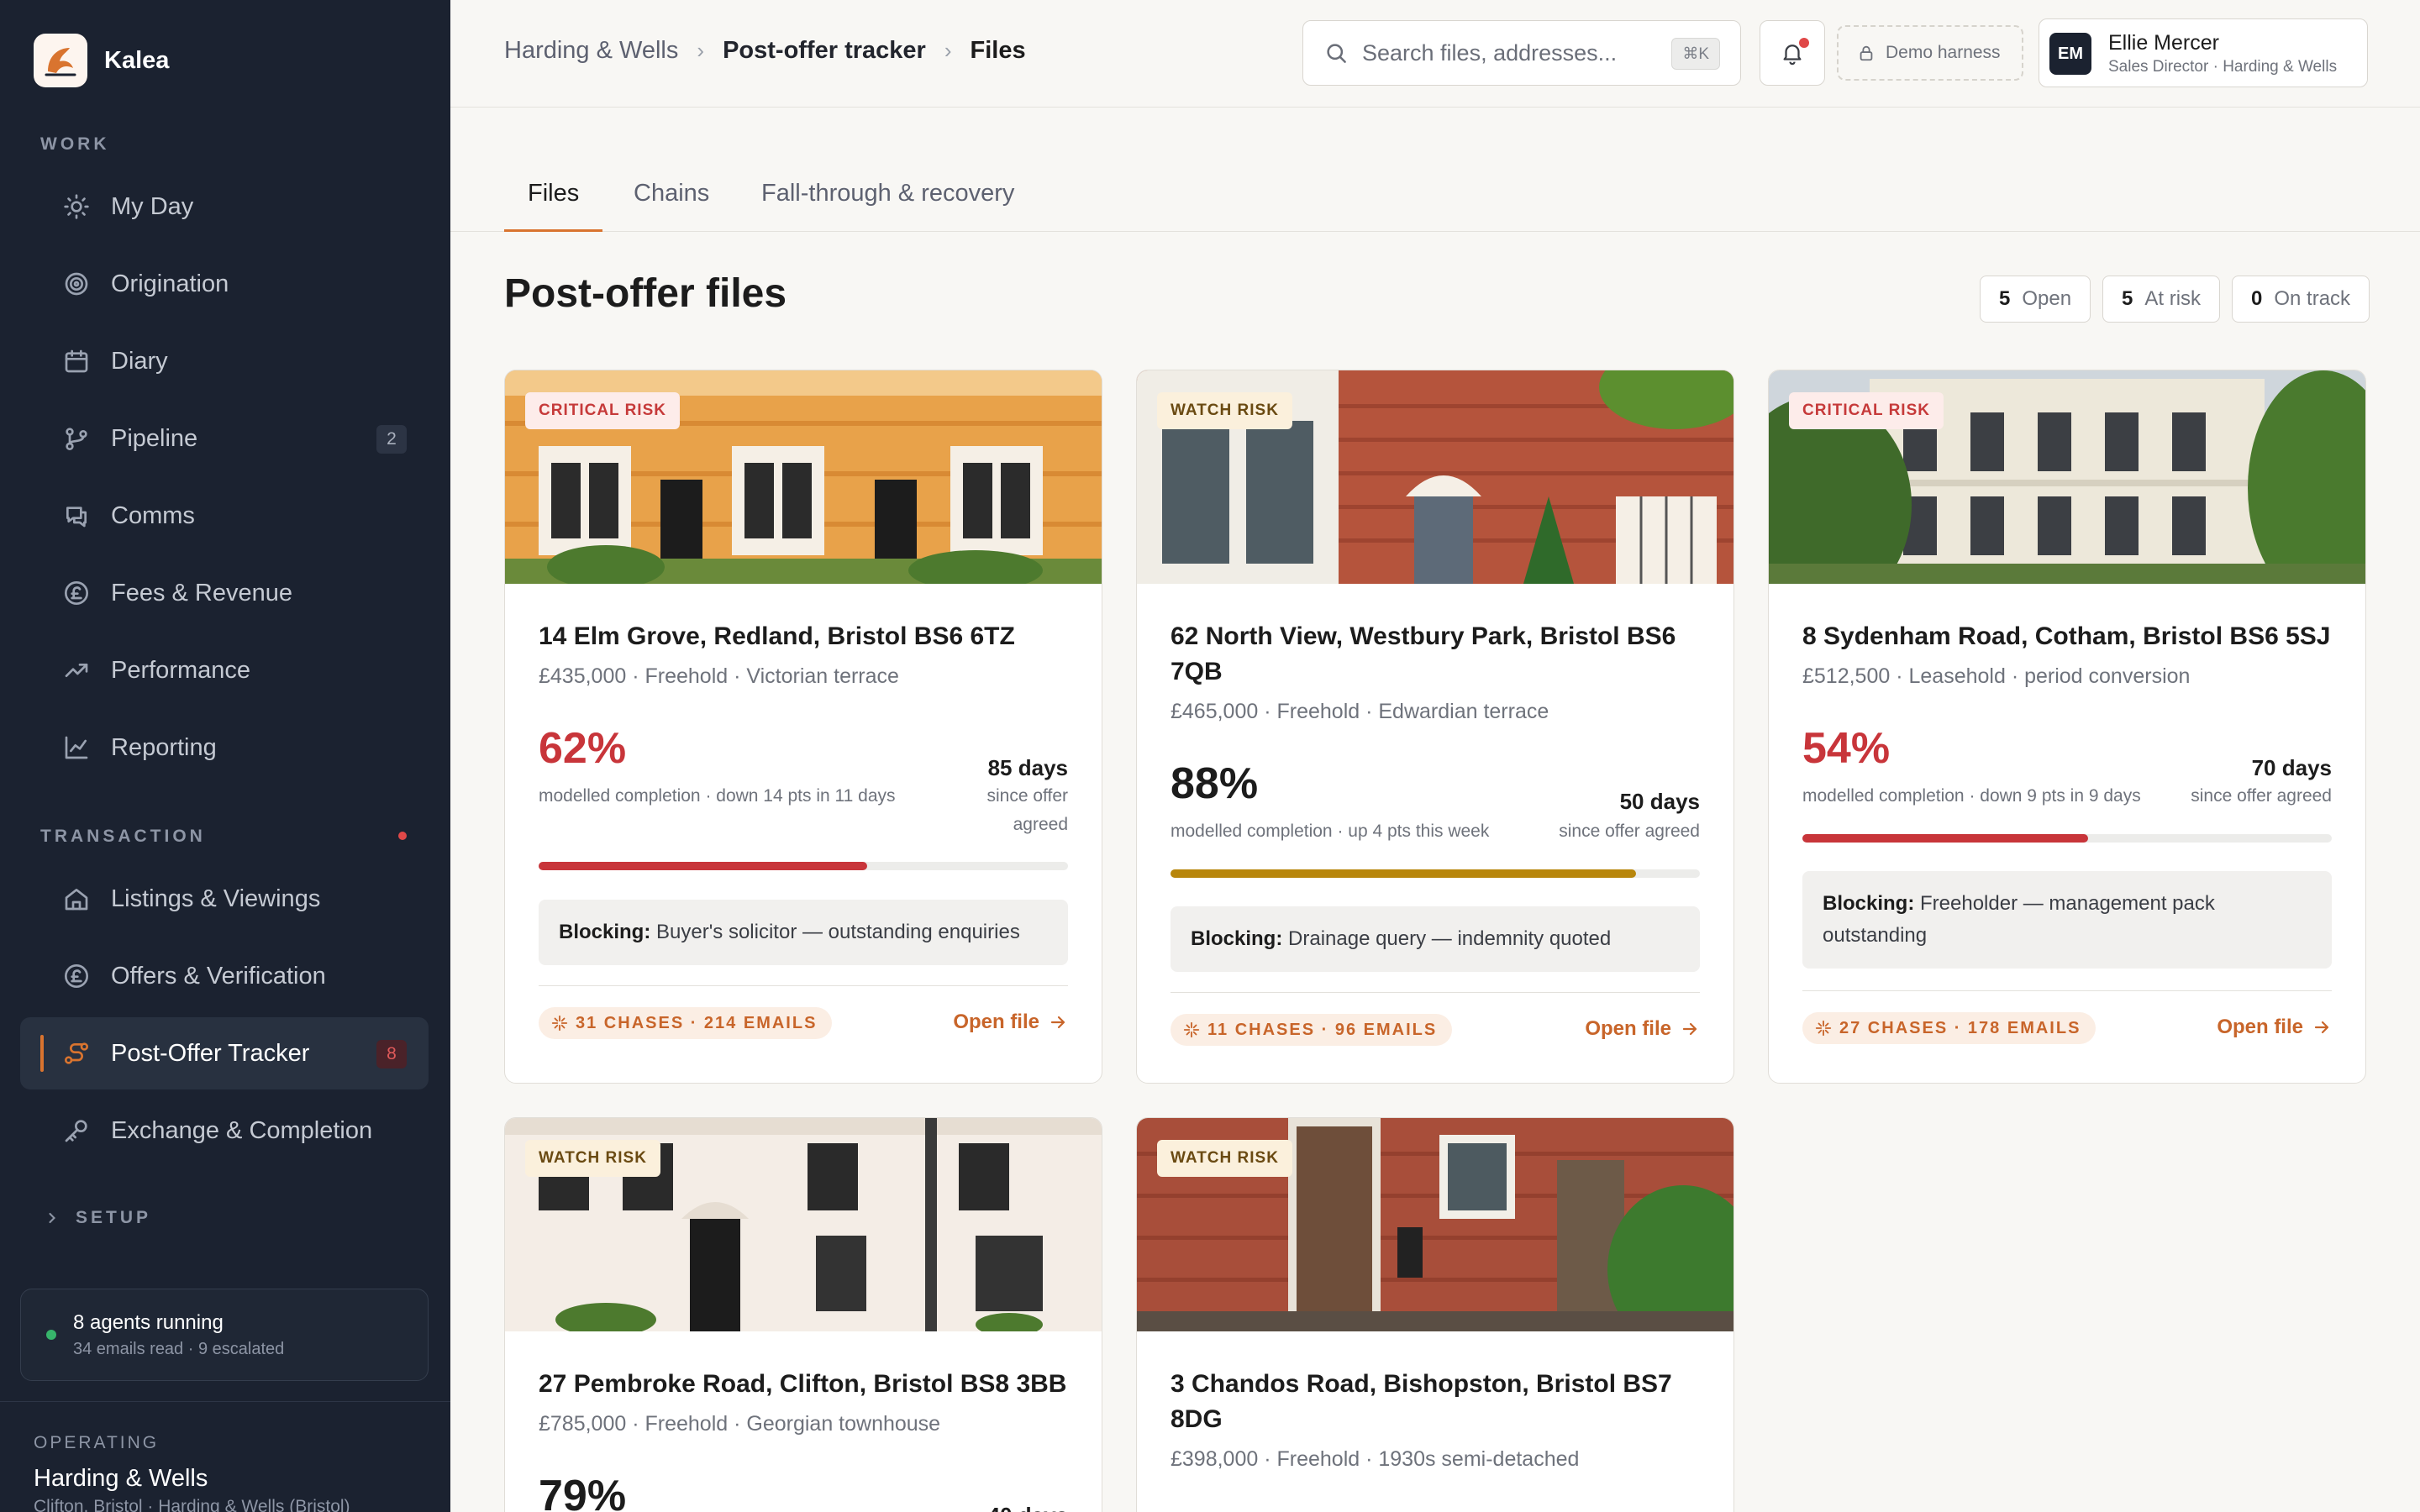 This screenshot has height=1512, width=2420. I want to click on sidebar-item-label: Comms, so click(153, 515).